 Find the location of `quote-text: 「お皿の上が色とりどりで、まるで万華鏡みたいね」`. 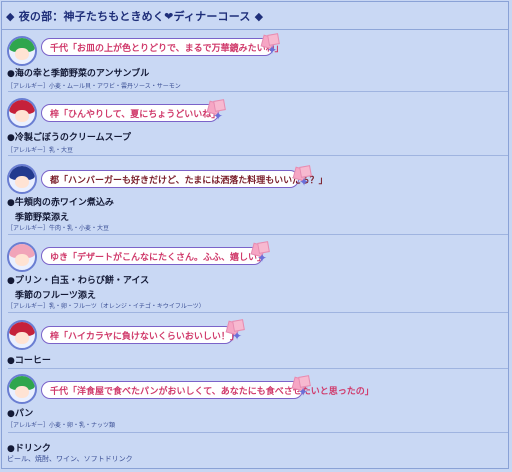

quote-text: 「お皿の上が色とりどりで、まるで万華鏡みたいね」 is located at coordinates (176, 48).